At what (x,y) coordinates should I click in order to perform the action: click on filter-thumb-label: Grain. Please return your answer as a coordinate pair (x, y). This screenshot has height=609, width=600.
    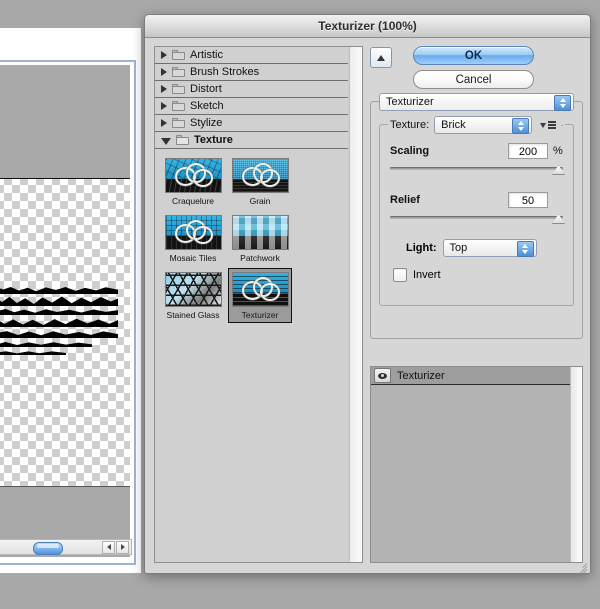
    Looking at the image, I should click on (260, 201).